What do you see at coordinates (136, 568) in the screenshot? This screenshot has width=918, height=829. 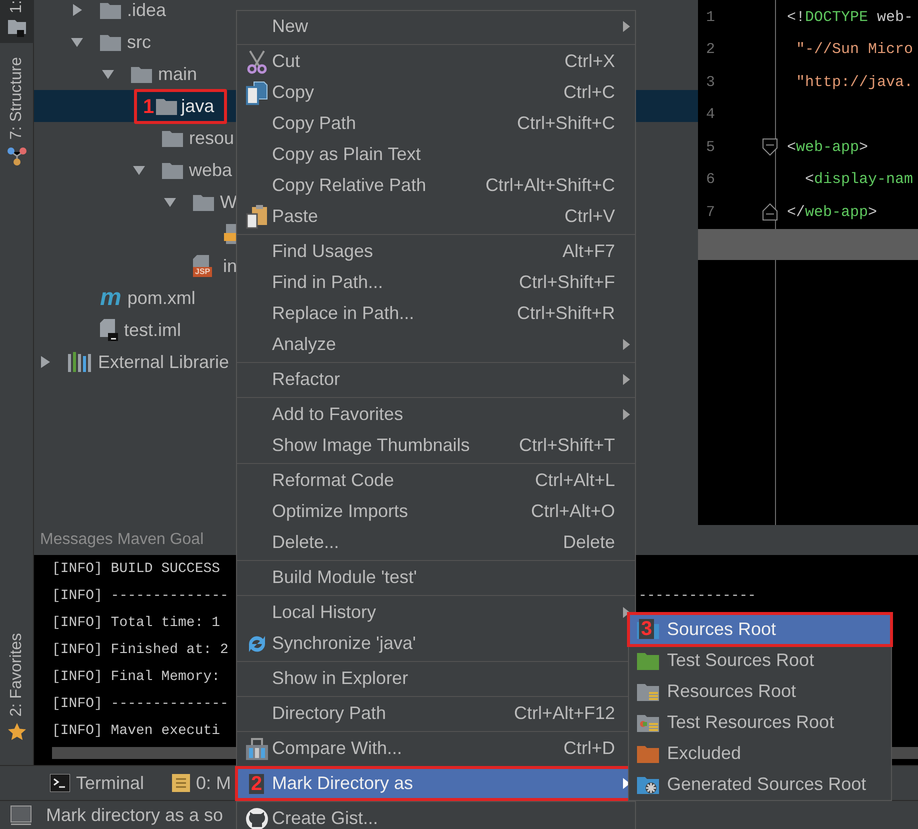 I see `console-line: [INFO] BUILD SUCCESS` at bounding box center [136, 568].